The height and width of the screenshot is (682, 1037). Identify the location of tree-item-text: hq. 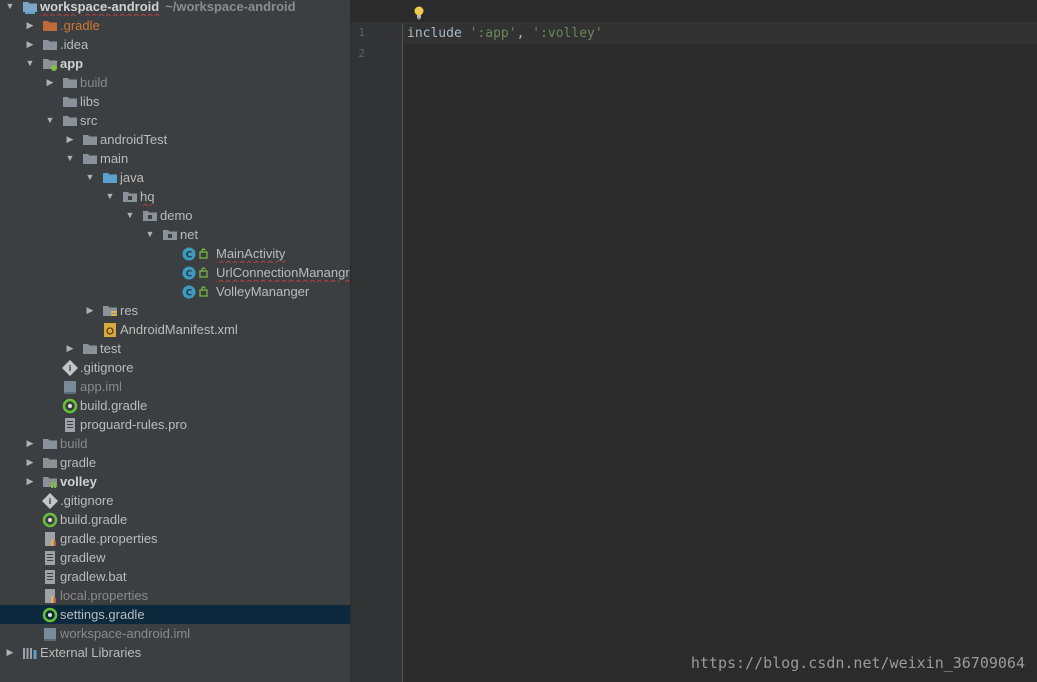
(147, 196).